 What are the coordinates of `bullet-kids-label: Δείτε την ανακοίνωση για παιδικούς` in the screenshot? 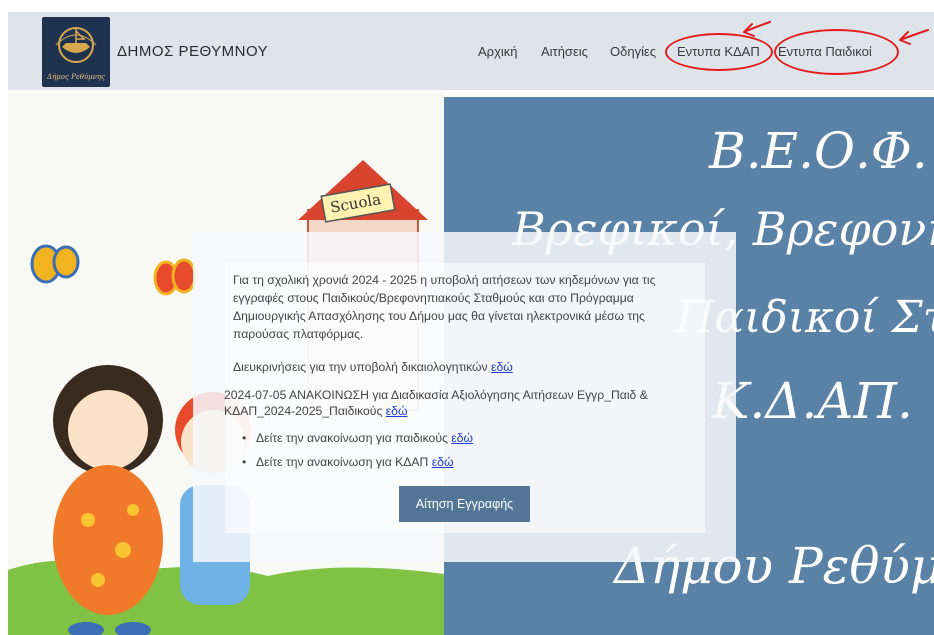 It's located at (352, 438).